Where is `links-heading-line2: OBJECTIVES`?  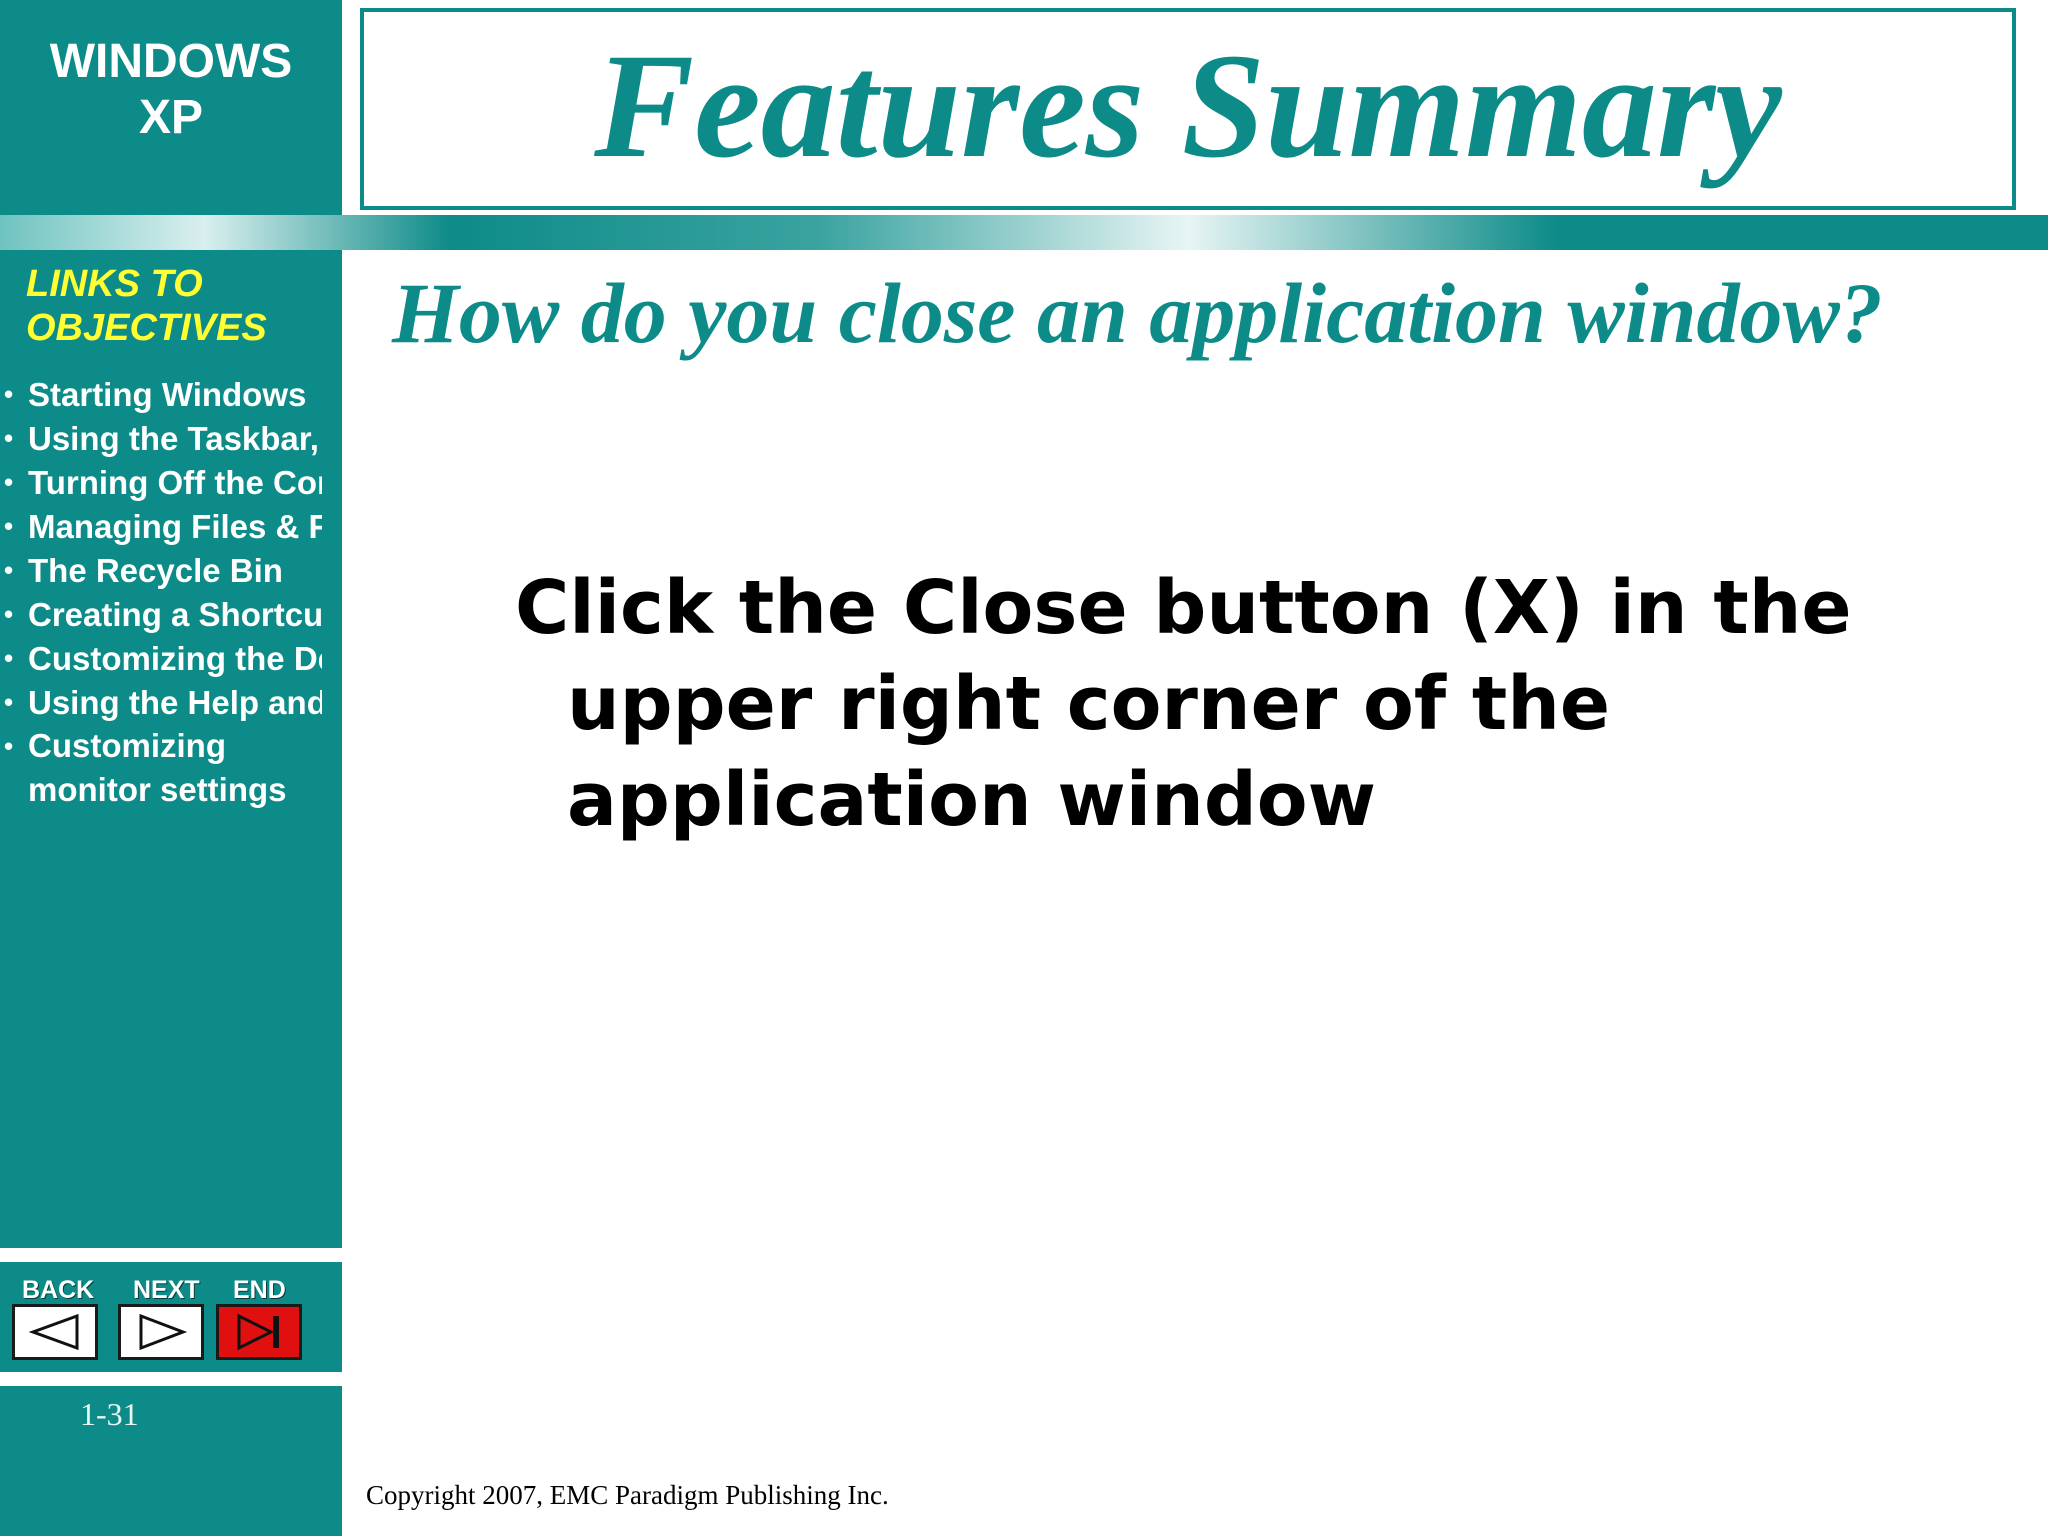
links-heading-line2: OBJECTIVES is located at coordinates (146, 328).